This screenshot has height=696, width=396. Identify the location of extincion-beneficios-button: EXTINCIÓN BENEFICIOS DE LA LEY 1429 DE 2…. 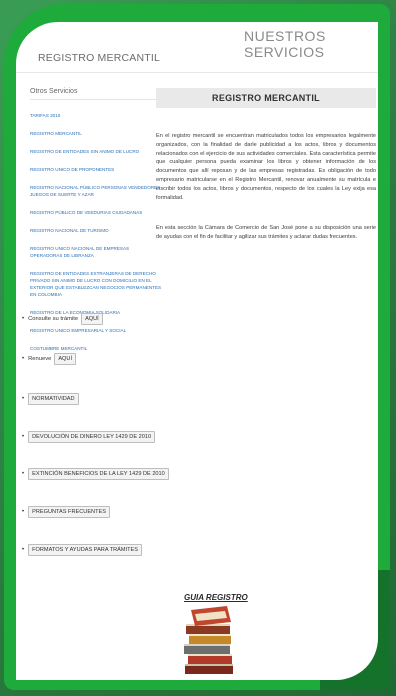
(98, 474).